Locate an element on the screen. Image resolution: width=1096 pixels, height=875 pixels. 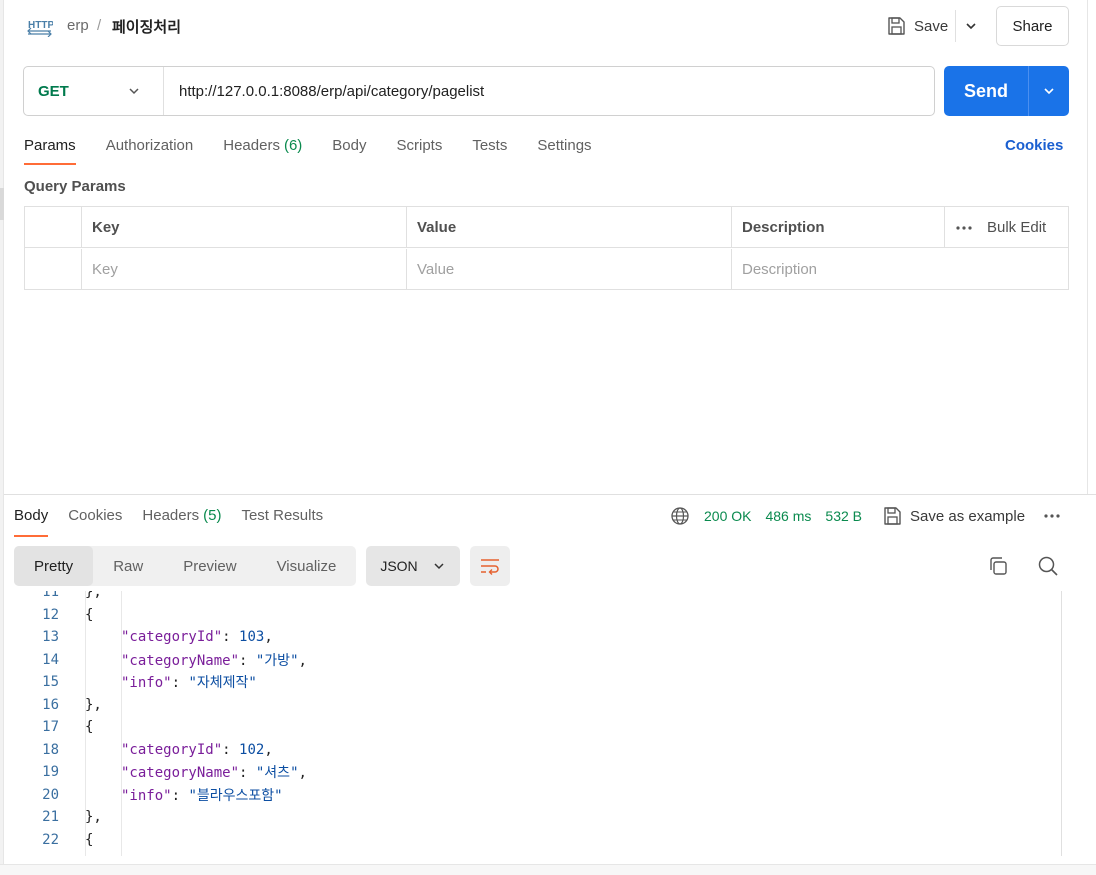
tab-label: Headers is located at coordinates (171, 515).